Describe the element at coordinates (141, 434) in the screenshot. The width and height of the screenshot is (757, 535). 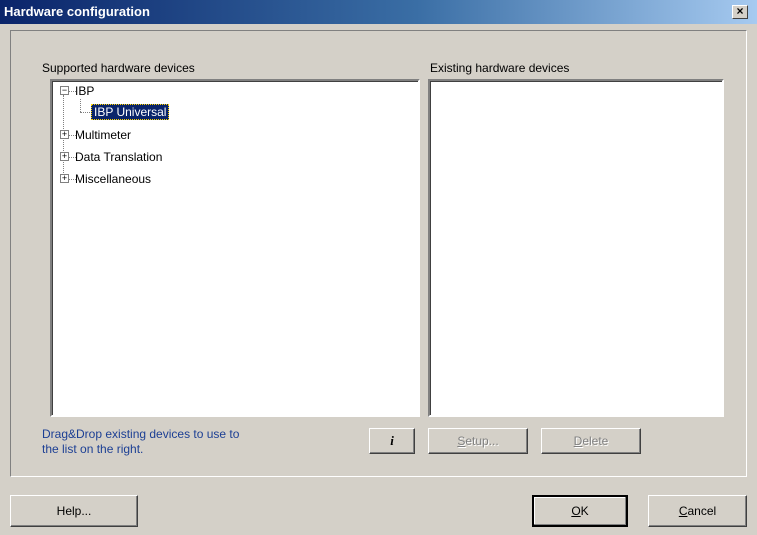
I see `hint-line-1: Drag&Drop existing devices to use to` at that location.